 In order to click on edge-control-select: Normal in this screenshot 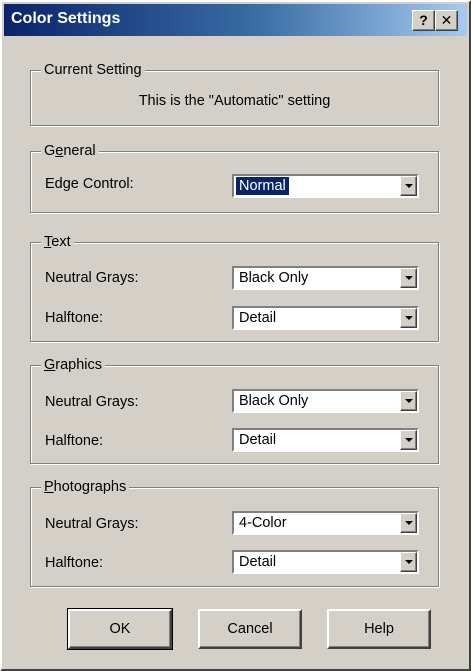, I will do `click(325, 186)`.